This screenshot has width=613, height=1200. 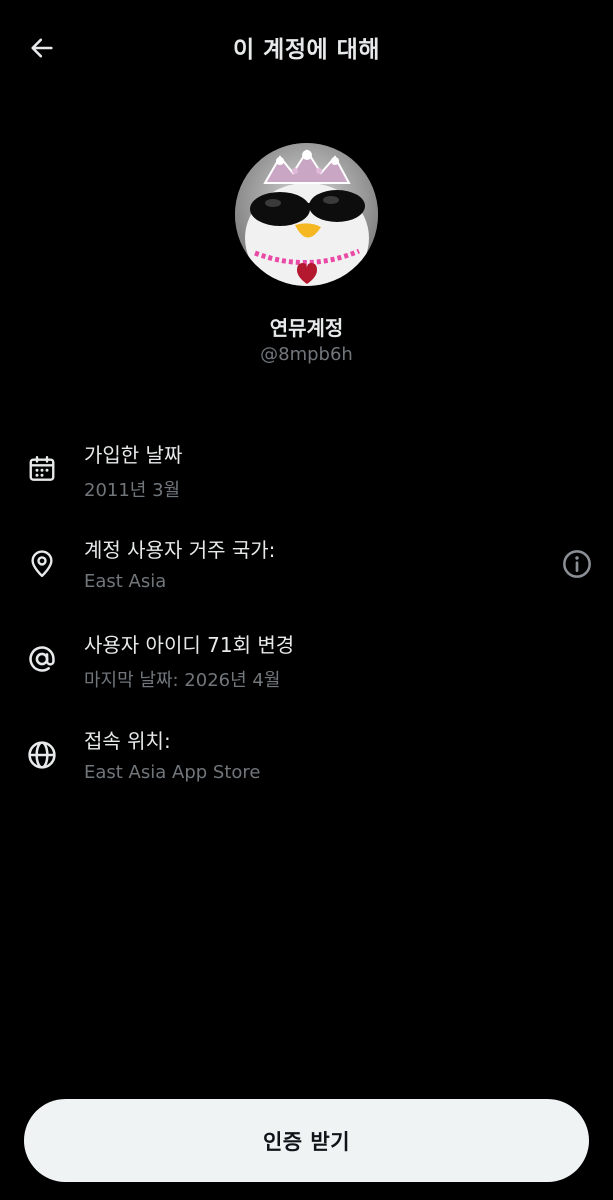 What do you see at coordinates (172, 772) in the screenshot?
I see `connected-via-value: East Asia App Store` at bounding box center [172, 772].